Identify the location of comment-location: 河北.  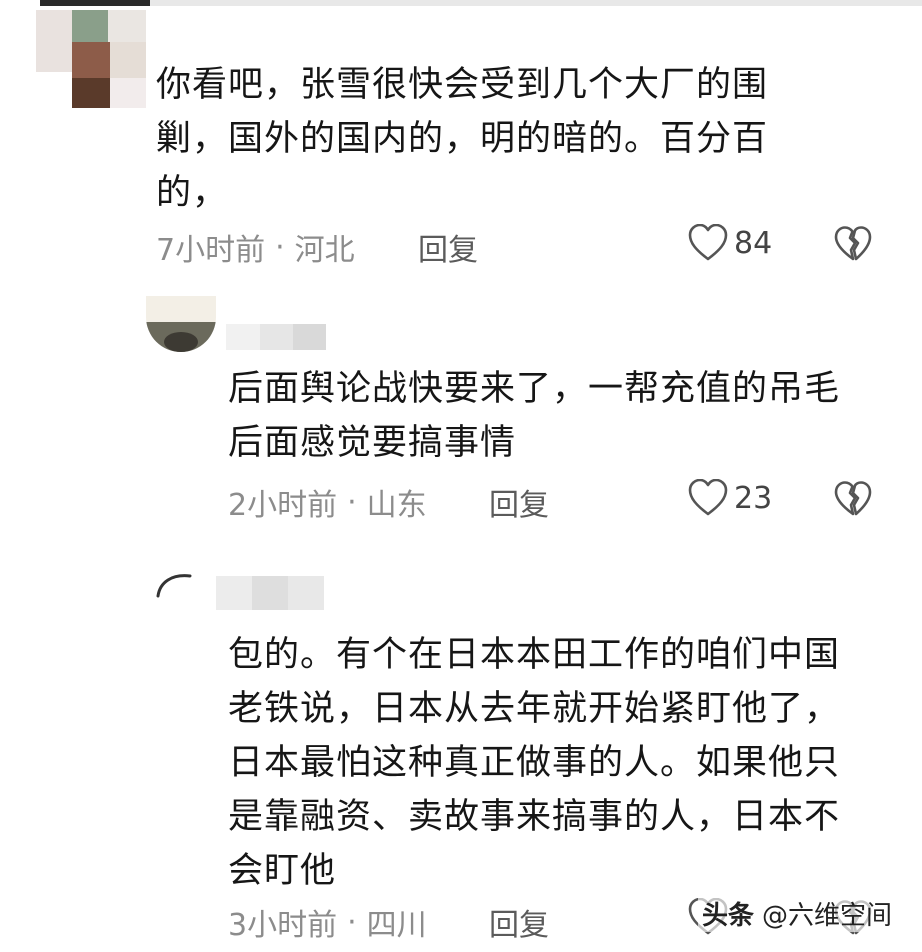
(324, 250).